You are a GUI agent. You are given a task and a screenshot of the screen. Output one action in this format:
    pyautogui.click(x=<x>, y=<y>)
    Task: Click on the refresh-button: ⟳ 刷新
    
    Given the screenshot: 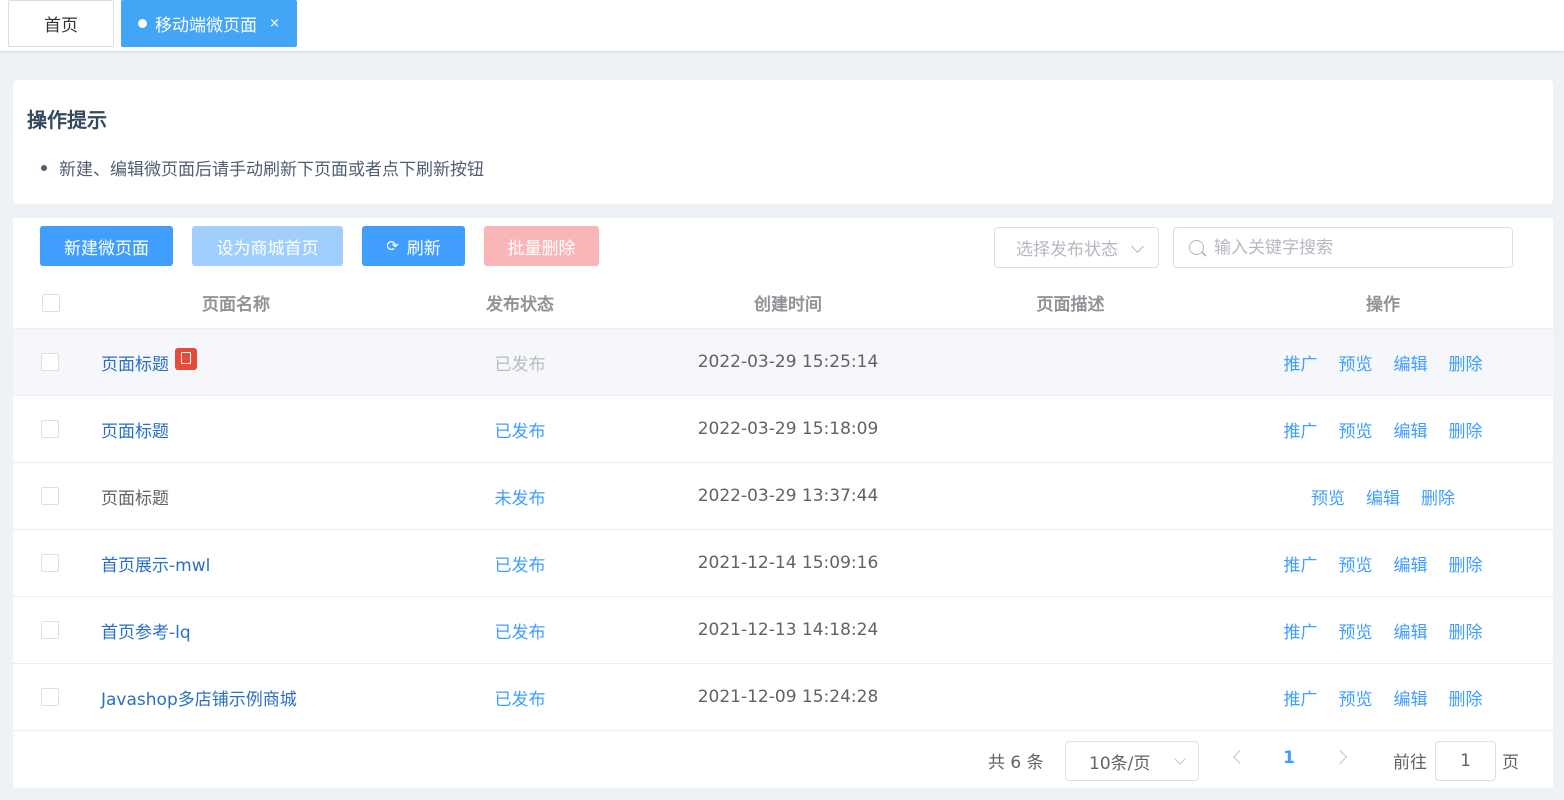 What is the action you would take?
    pyautogui.click(x=413, y=246)
    